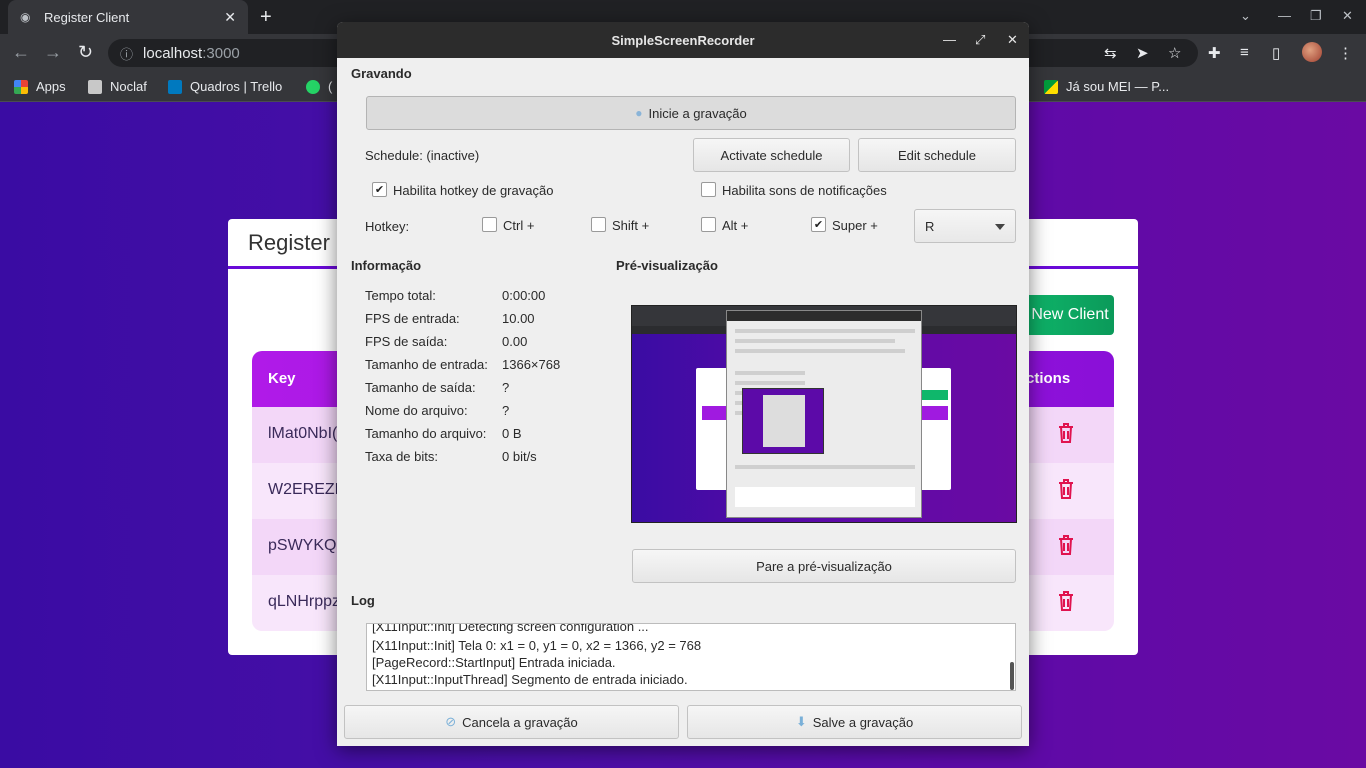 The image size is (1366, 768). I want to click on new-client-button: New Client, so click(1065, 315).